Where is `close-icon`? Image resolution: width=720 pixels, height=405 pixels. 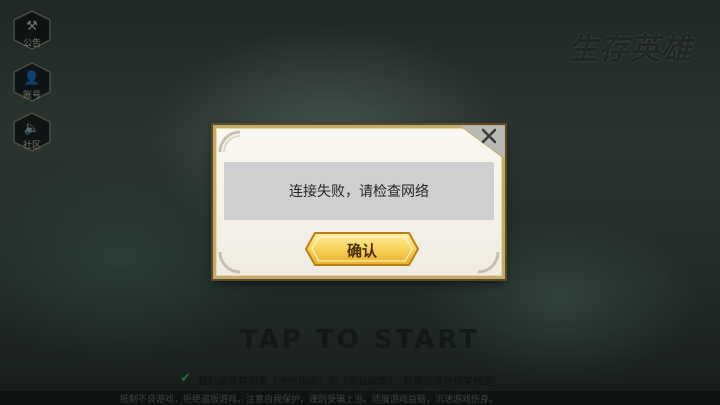
close-icon is located at coordinates (482, 142).